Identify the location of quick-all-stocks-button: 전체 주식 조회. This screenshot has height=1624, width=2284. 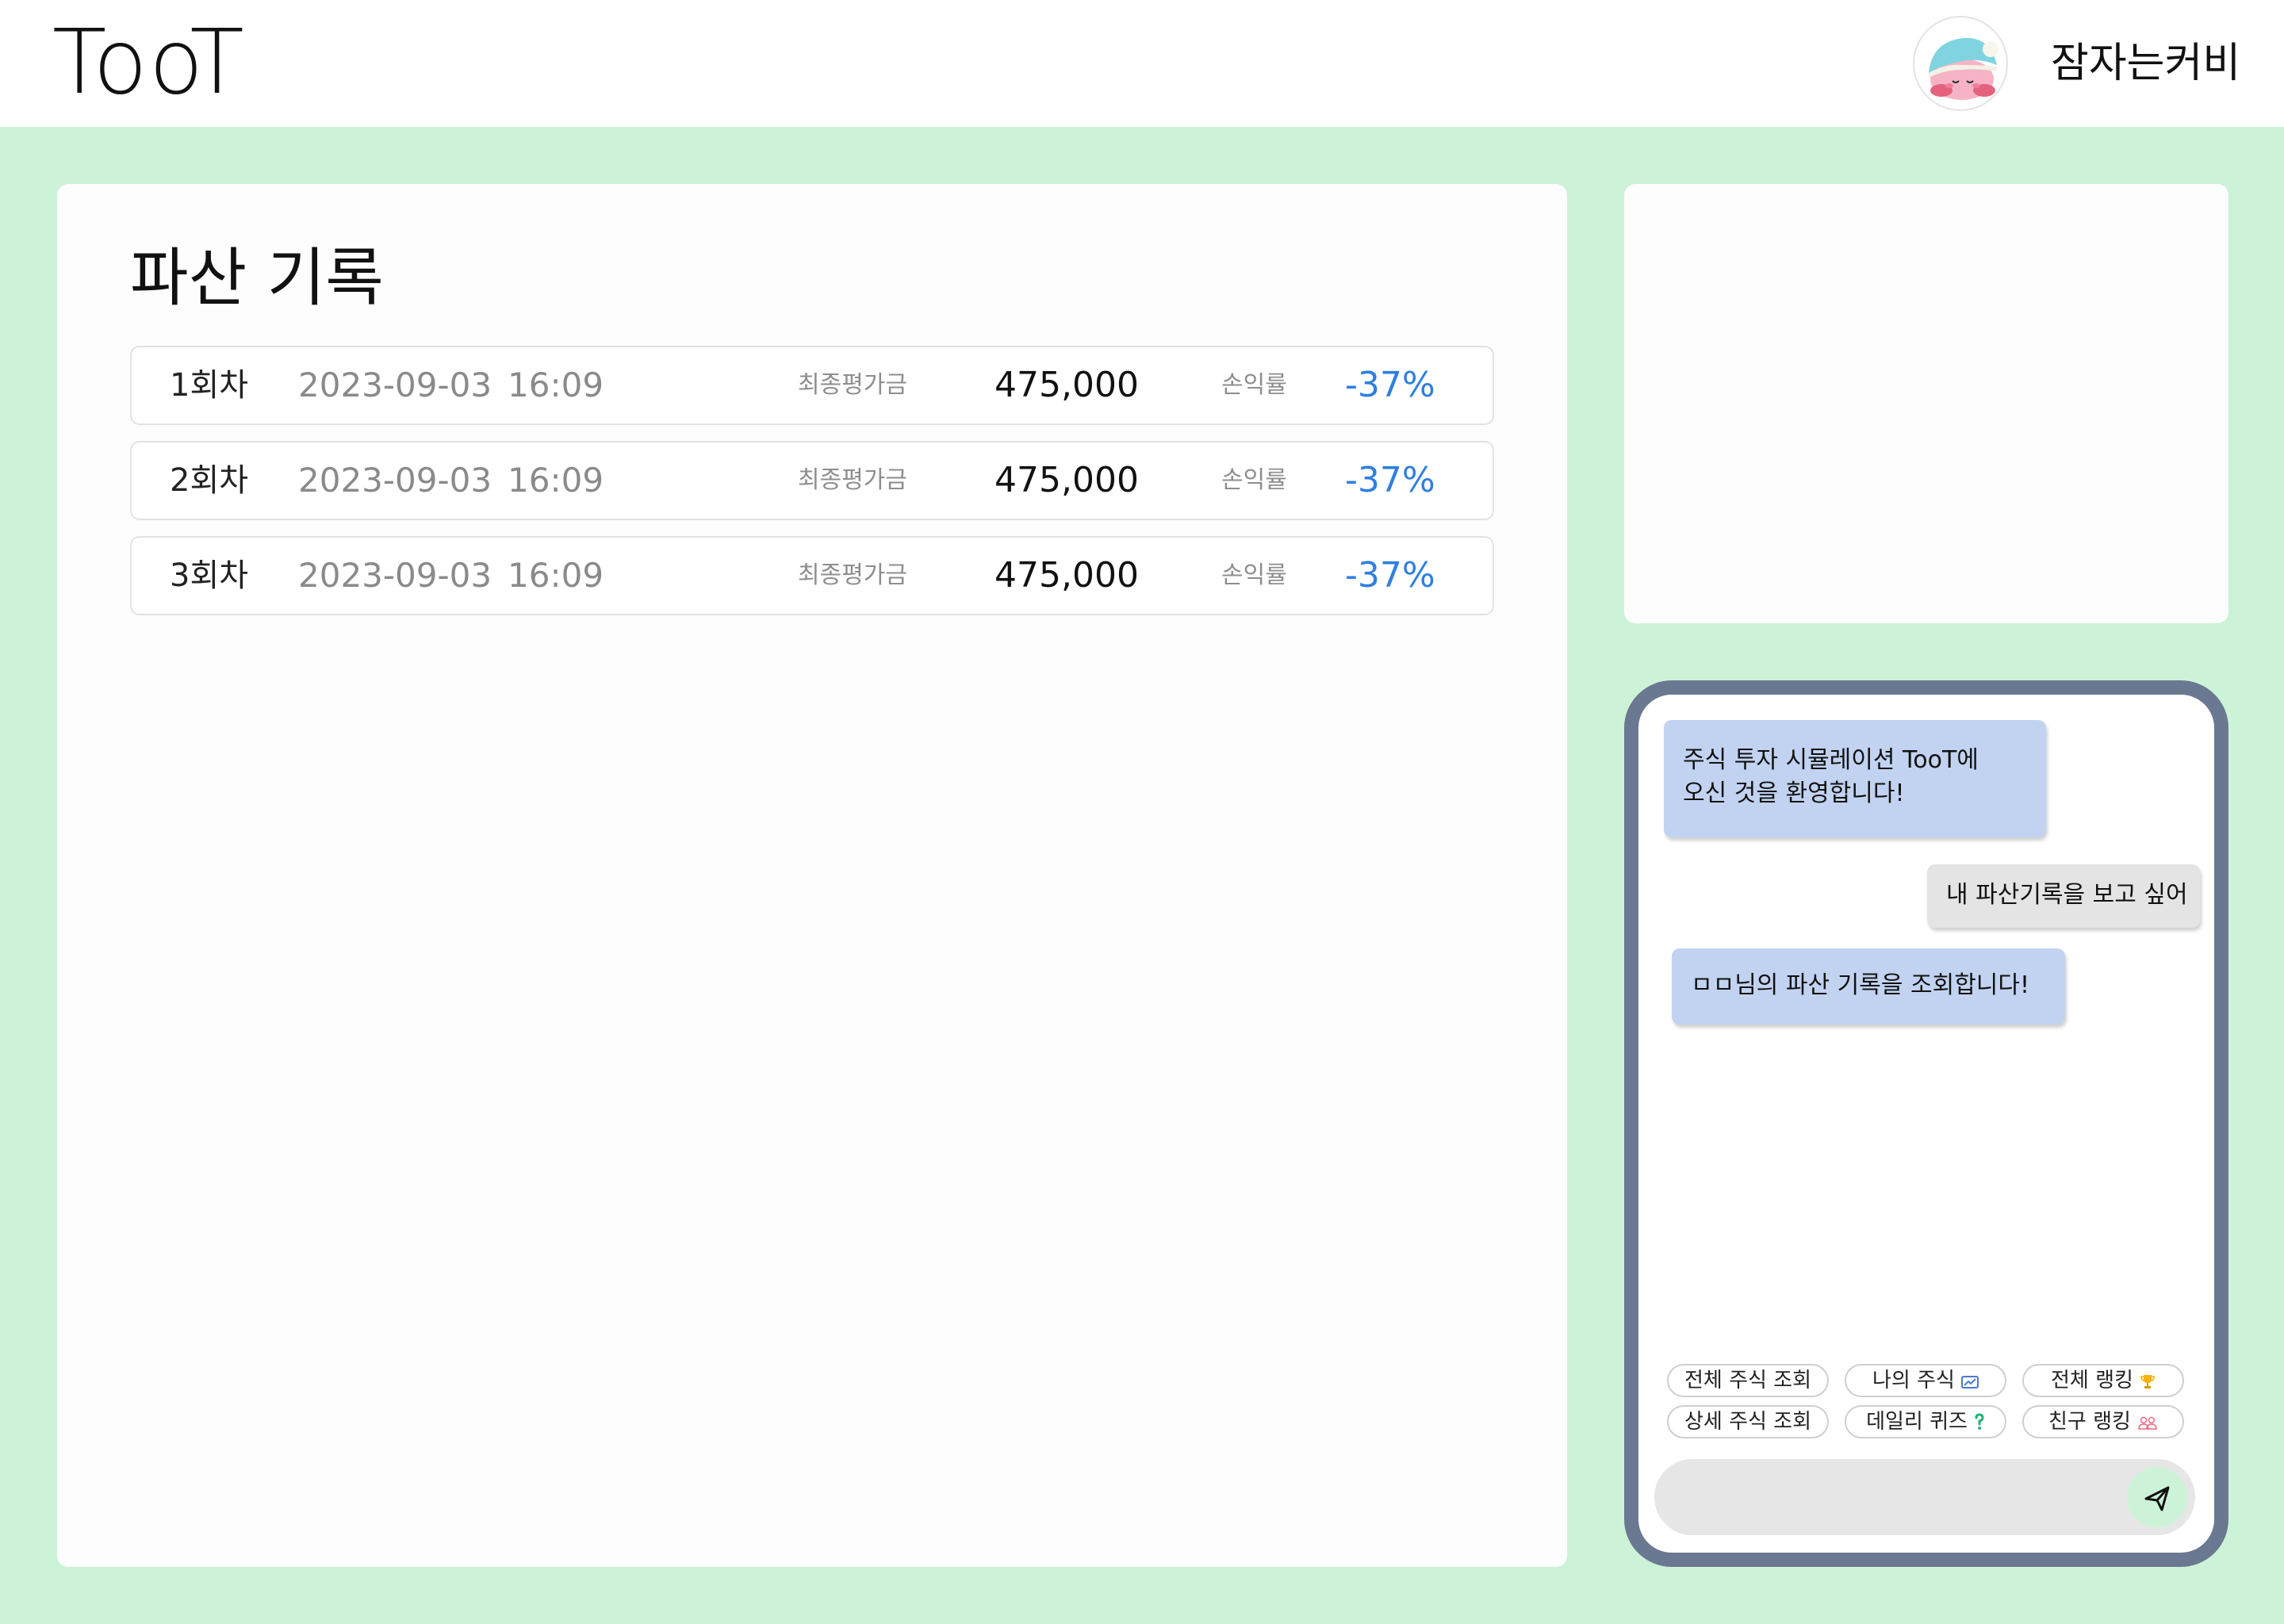
(1748, 1380).